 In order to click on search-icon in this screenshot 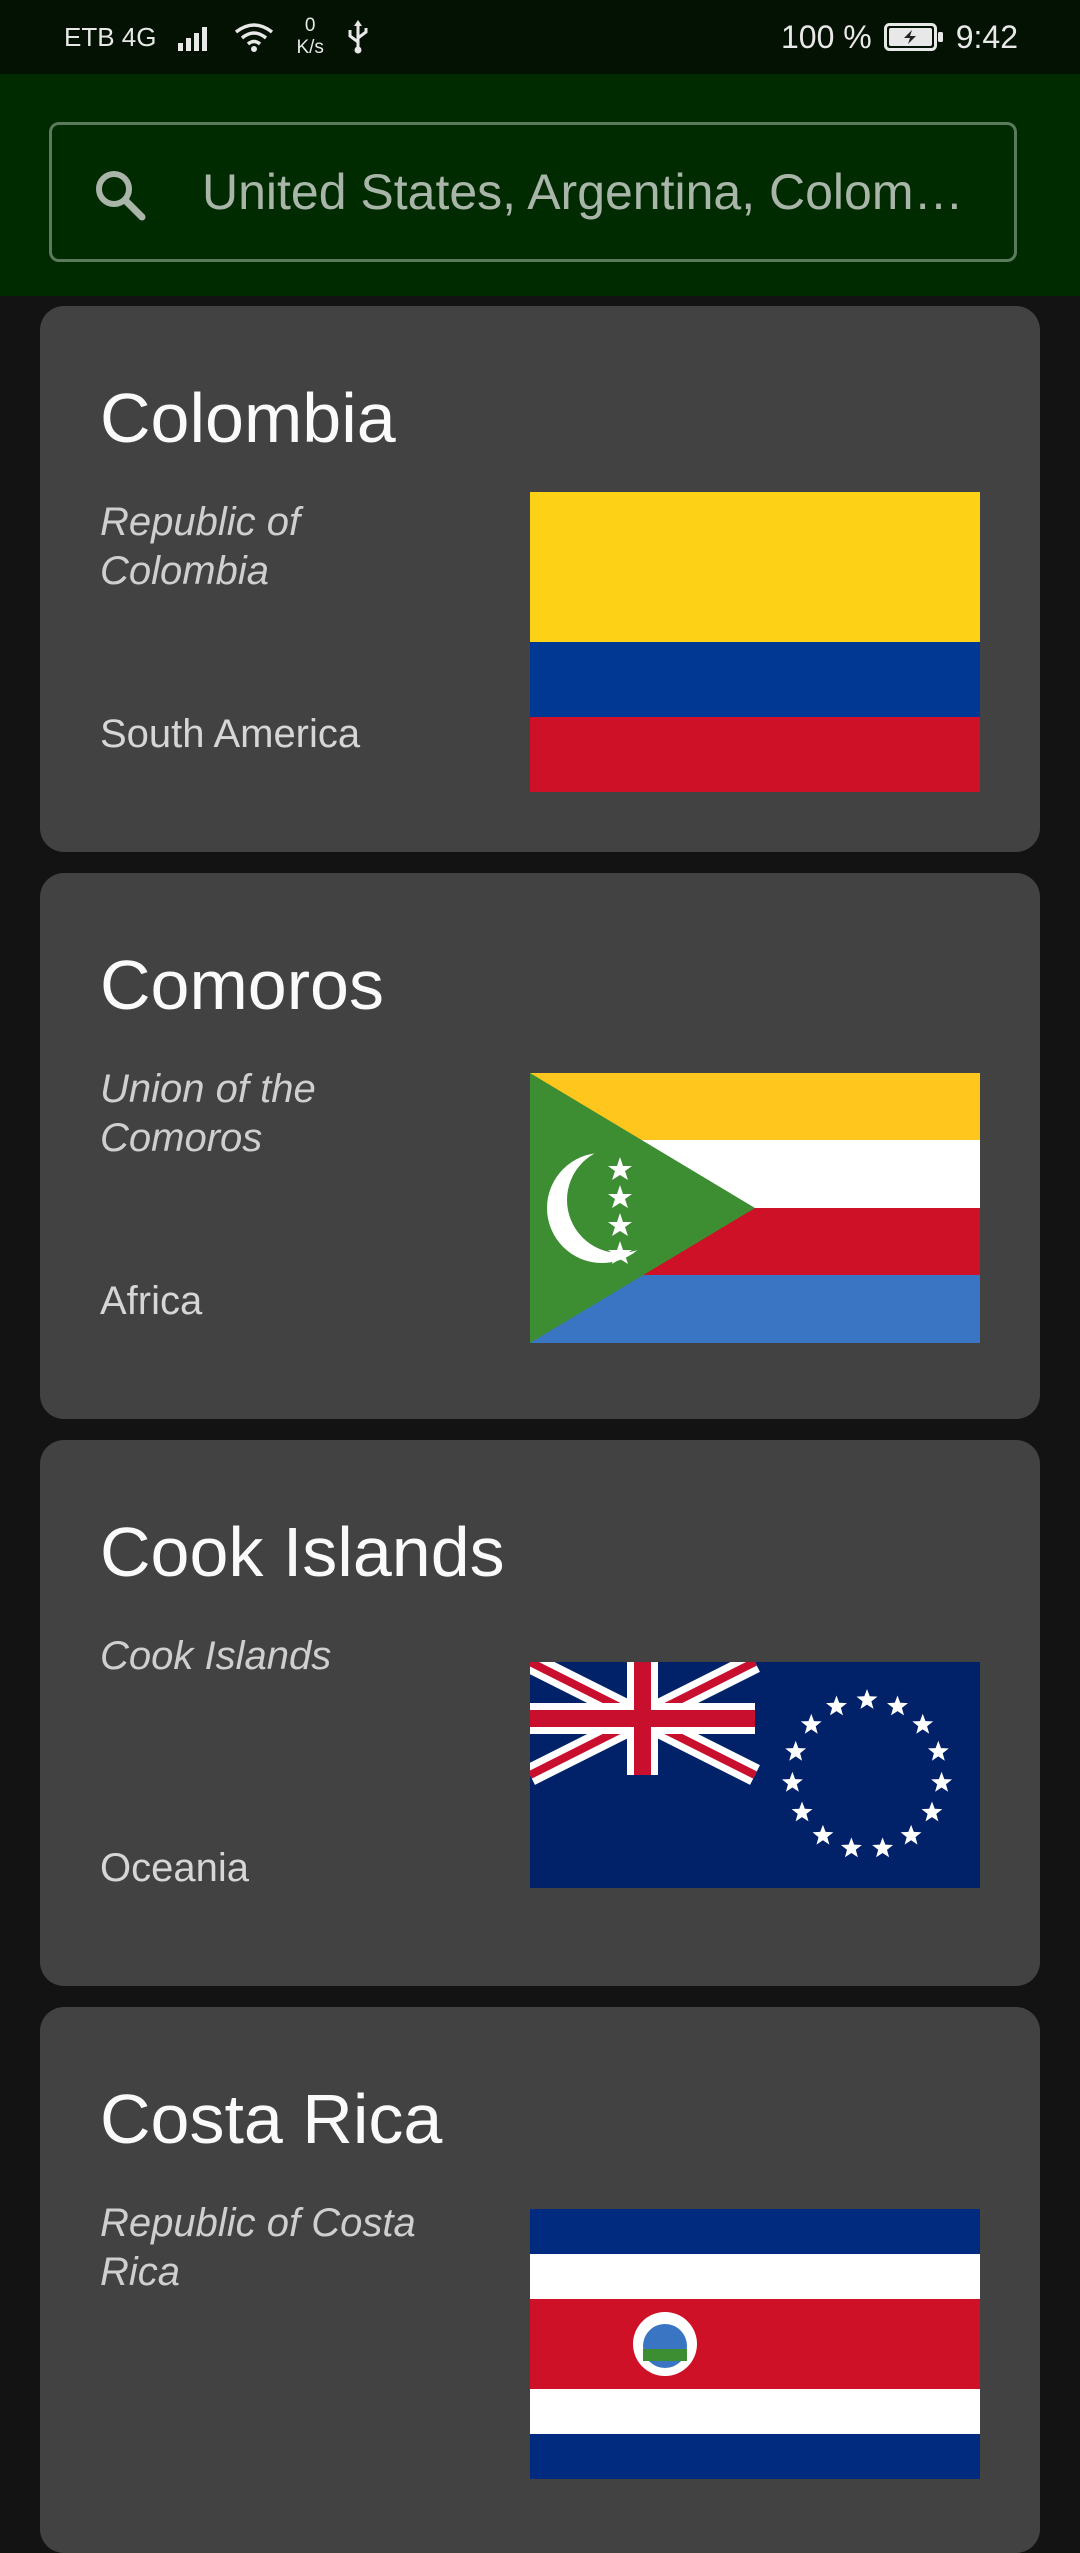, I will do `click(121, 196)`.